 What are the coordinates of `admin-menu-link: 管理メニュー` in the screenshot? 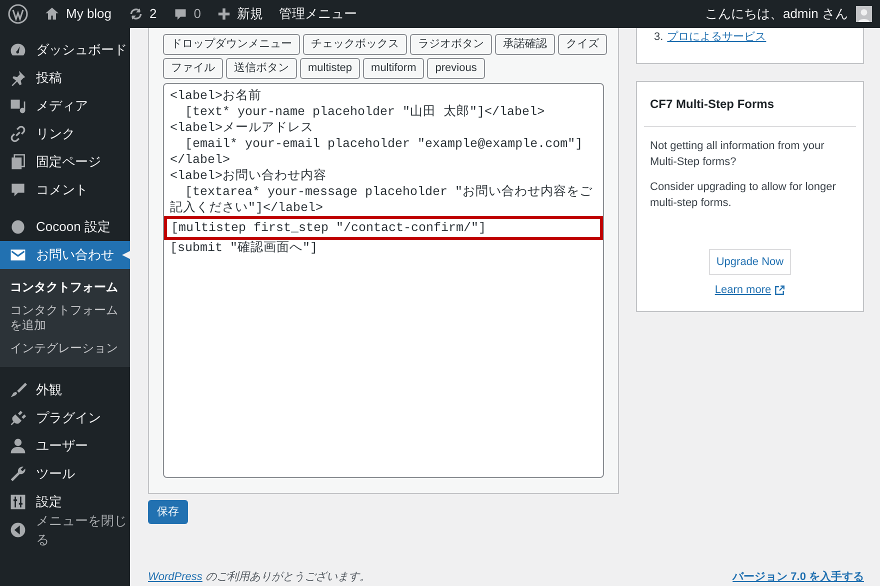 It's located at (318, 14).